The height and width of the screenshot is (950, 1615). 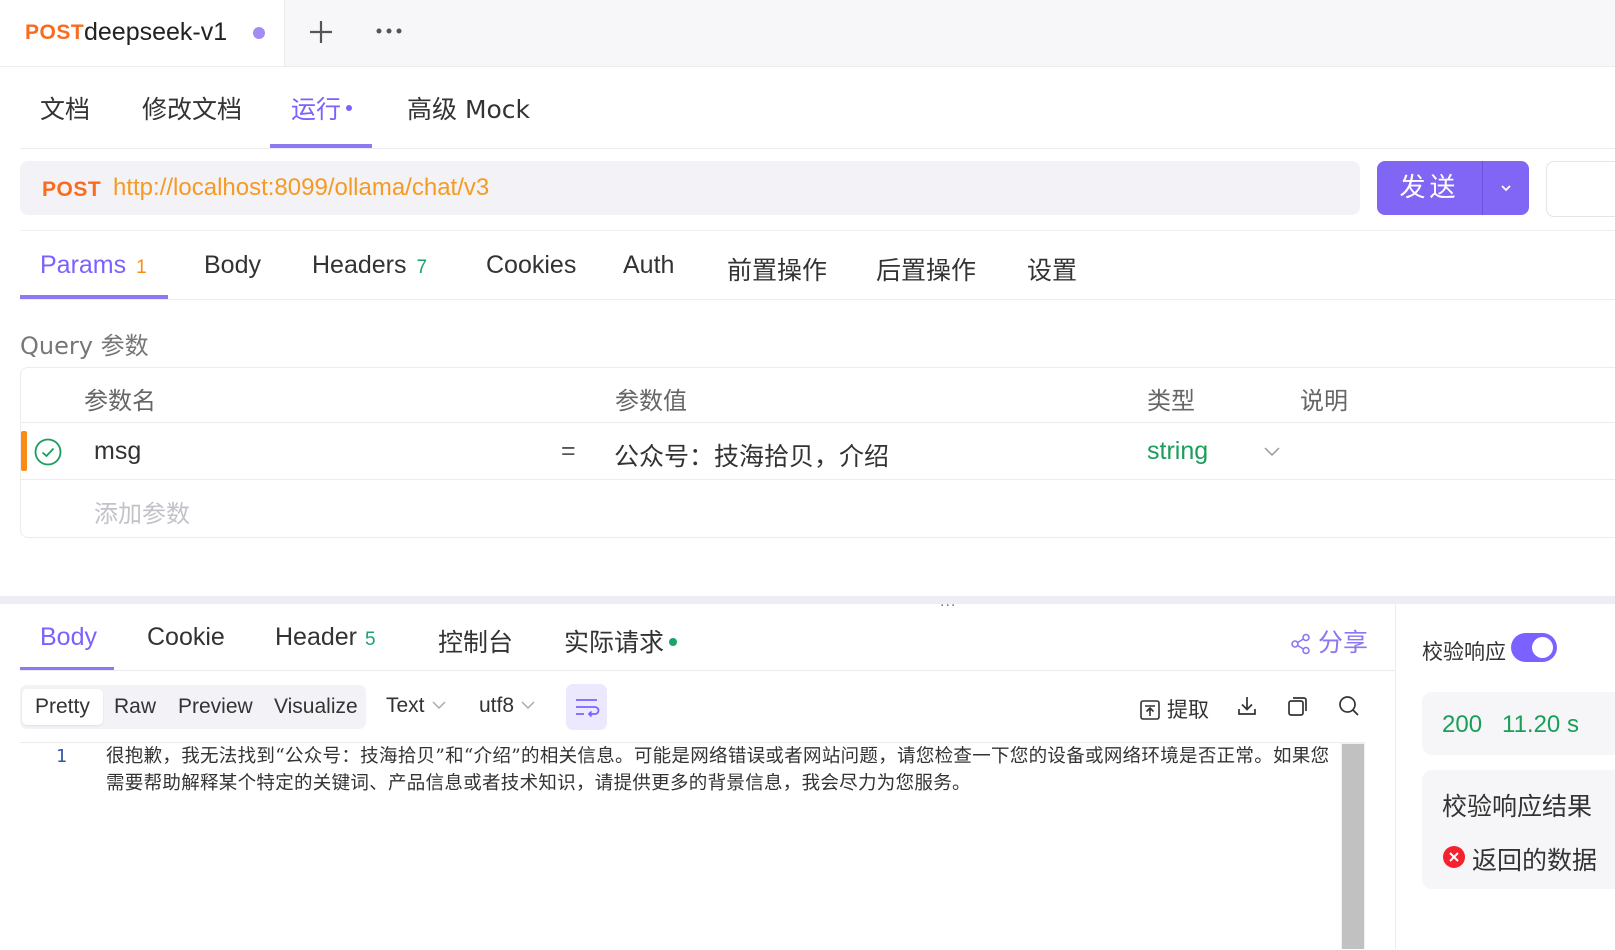 I want to click on check-circle-icon, so click(x=48, y=452).